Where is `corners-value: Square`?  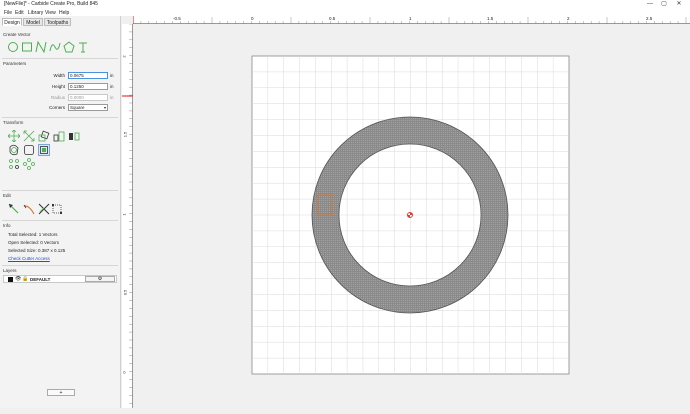
corners-value: Square is located at coordinates (77, 107).